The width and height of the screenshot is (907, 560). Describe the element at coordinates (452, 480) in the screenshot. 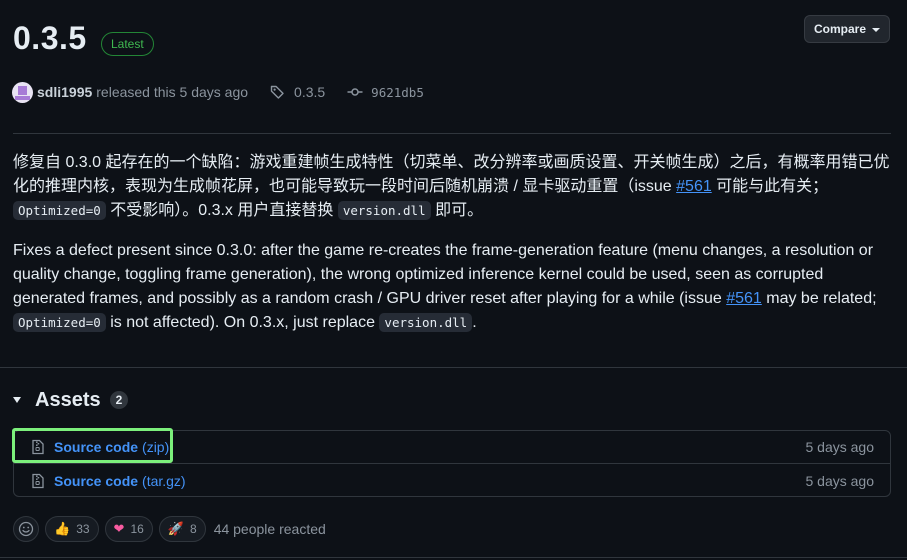

I see `asset-row: Source code (tar.gz) 5 days ago` at that location.